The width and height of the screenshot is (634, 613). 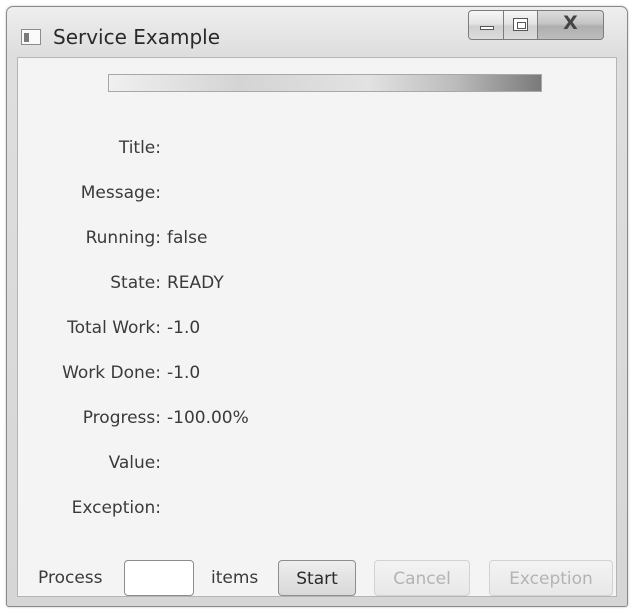 What do you see at coordinates (486, 25) in the screenshot?
I see `minimize-button` at bounding box center [486, 25].